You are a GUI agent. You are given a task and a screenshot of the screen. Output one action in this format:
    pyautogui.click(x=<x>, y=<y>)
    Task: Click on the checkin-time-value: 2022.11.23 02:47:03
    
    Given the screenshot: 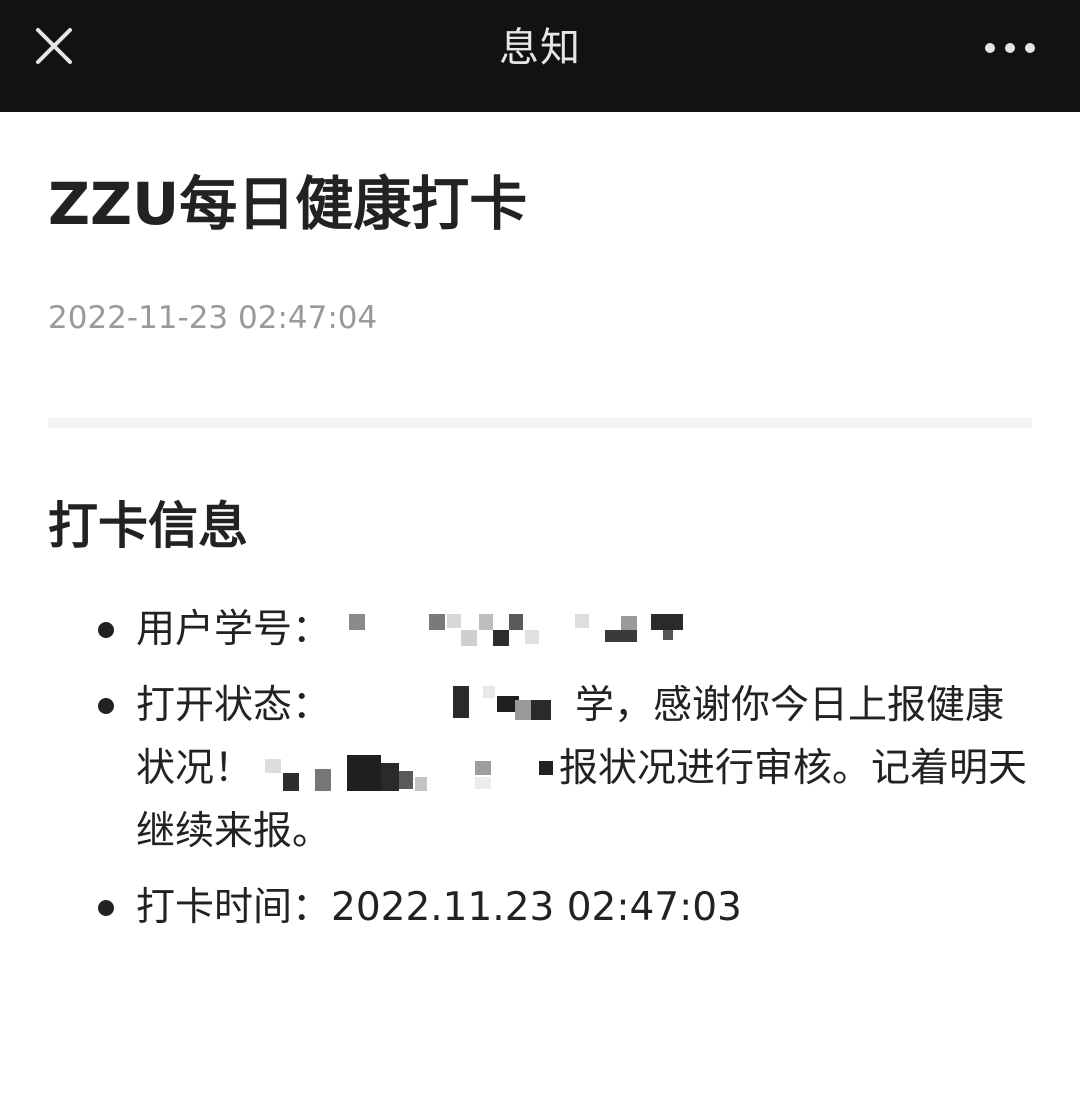 What is the action you would take?
    pyautogui.click(x=536, y=907)
    